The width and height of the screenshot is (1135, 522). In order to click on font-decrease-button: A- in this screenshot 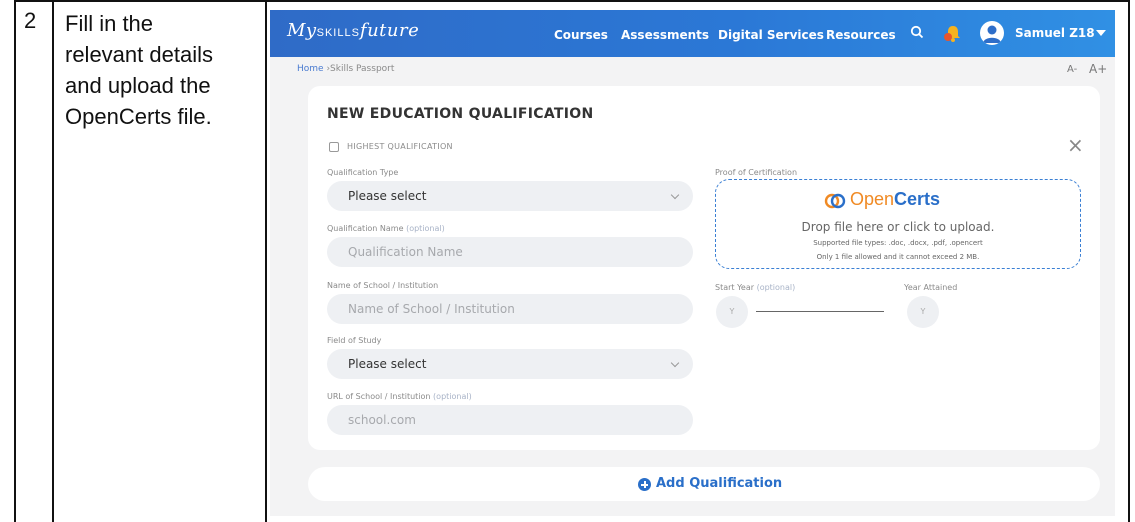, I will do `click(1072, 69)`.